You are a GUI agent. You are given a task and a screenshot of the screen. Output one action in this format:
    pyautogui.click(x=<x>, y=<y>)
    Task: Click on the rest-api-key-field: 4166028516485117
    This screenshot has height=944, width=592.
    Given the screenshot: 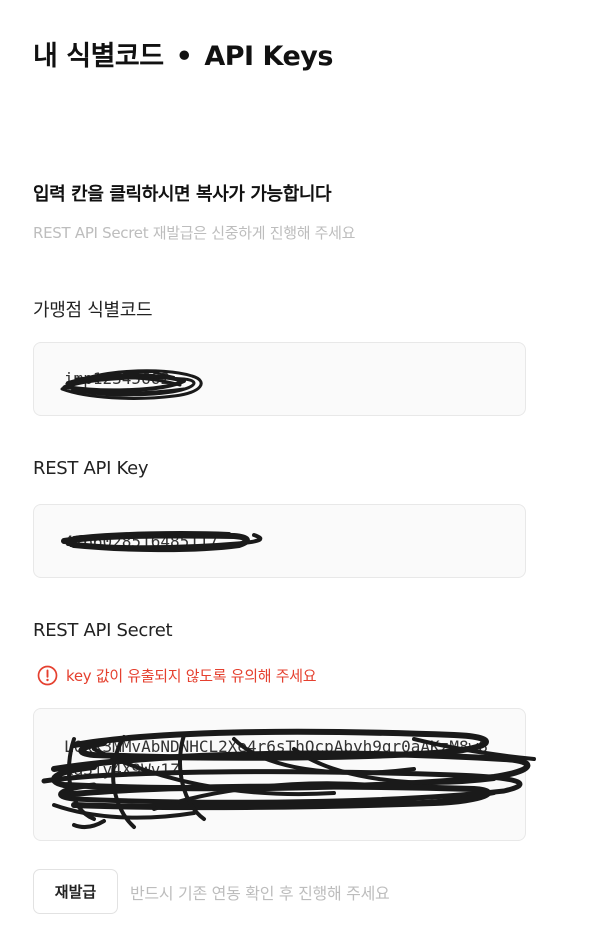 What is the action you would take?
    pyautogui.click(x=279, y=541)
    